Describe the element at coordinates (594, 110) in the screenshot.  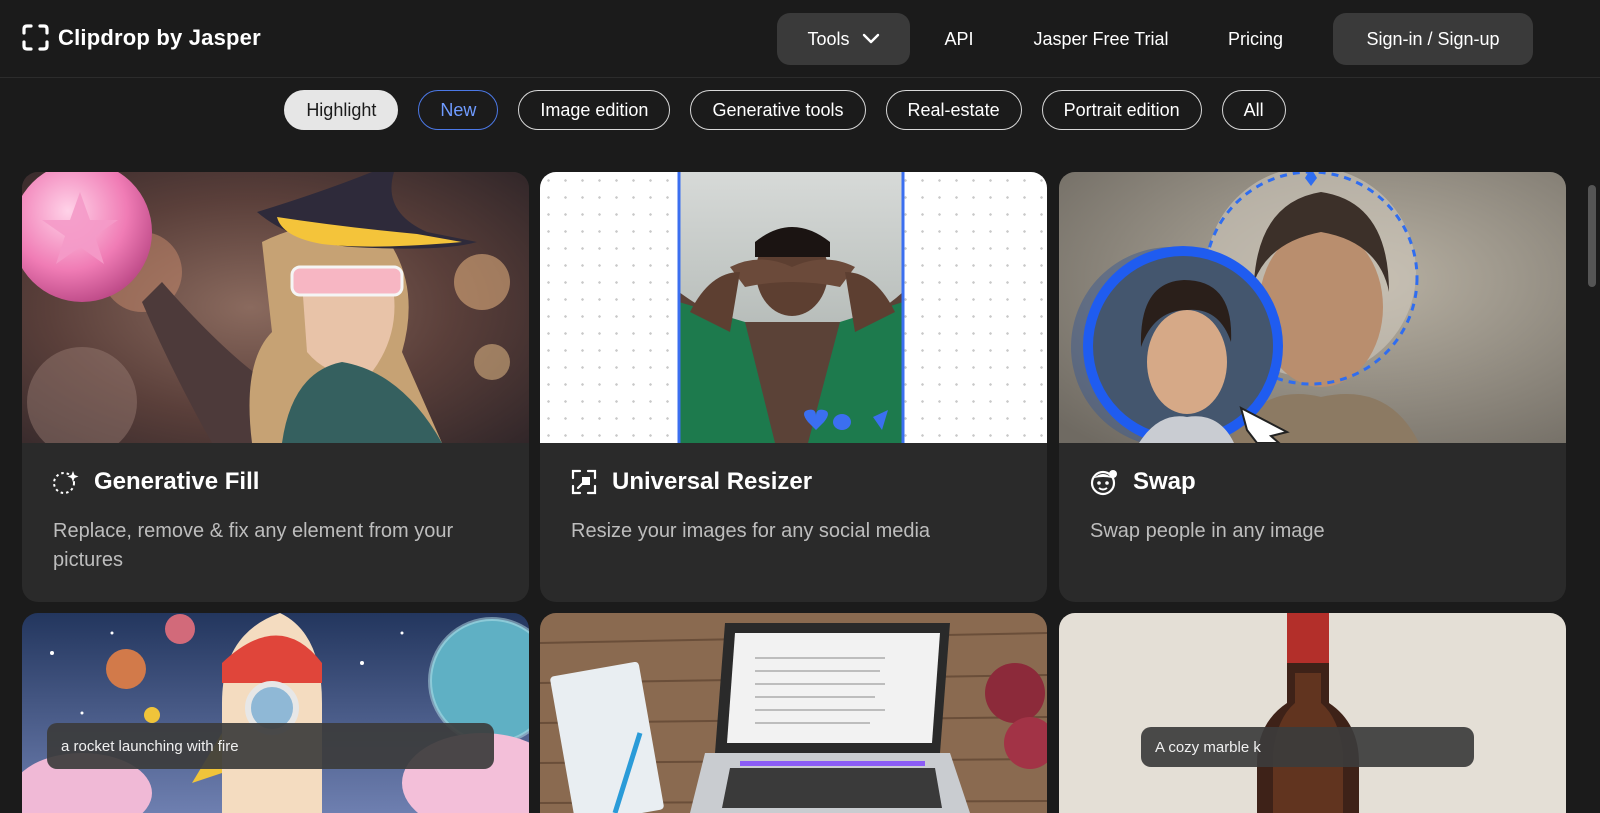
I see `filter-image-edition: Image edition` at that location.